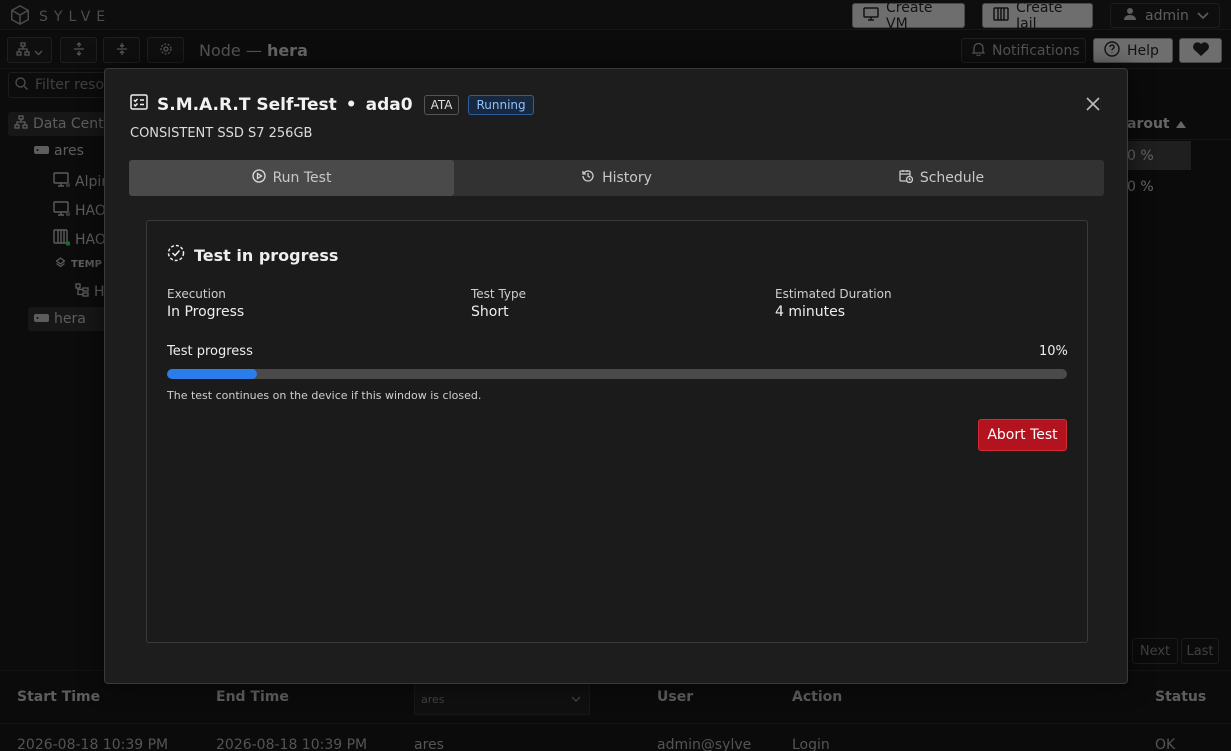  I want to click on play-circle-icon, so click(258, 178).